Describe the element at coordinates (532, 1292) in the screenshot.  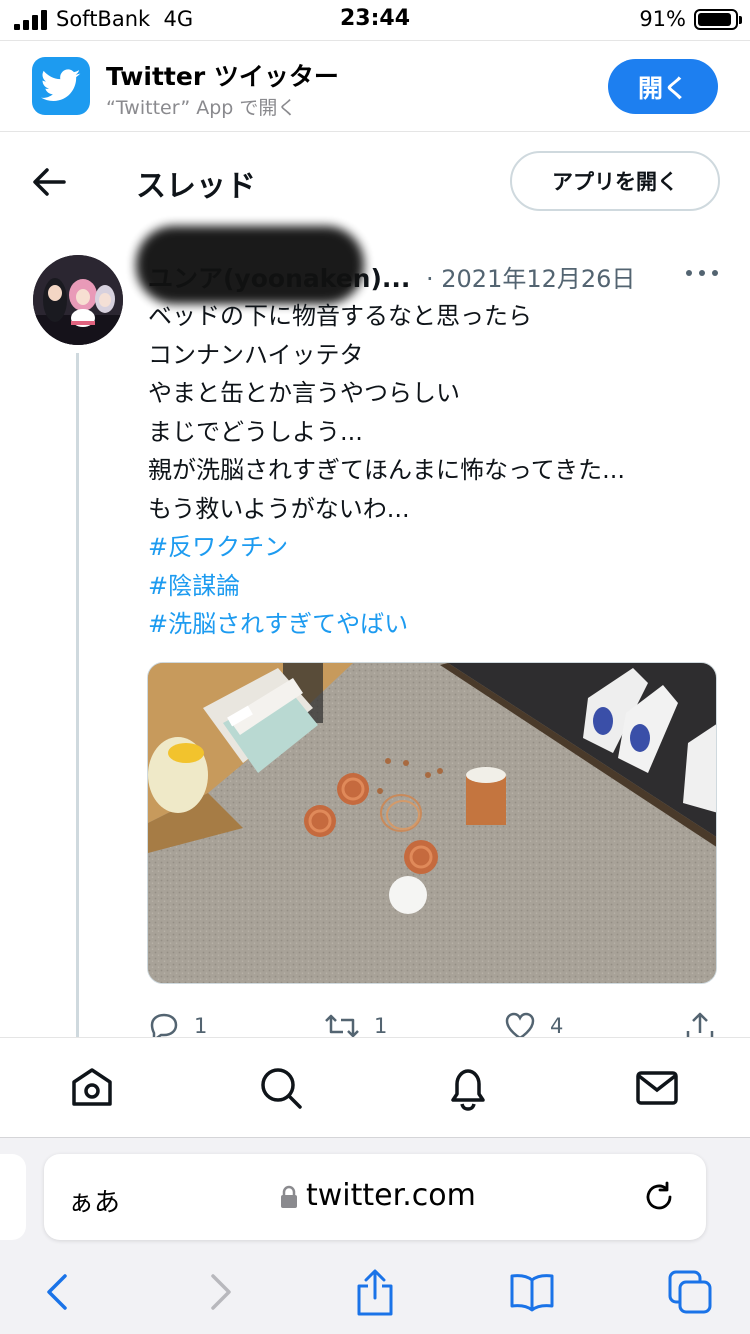
I see `bookmarks-icon` at that location.